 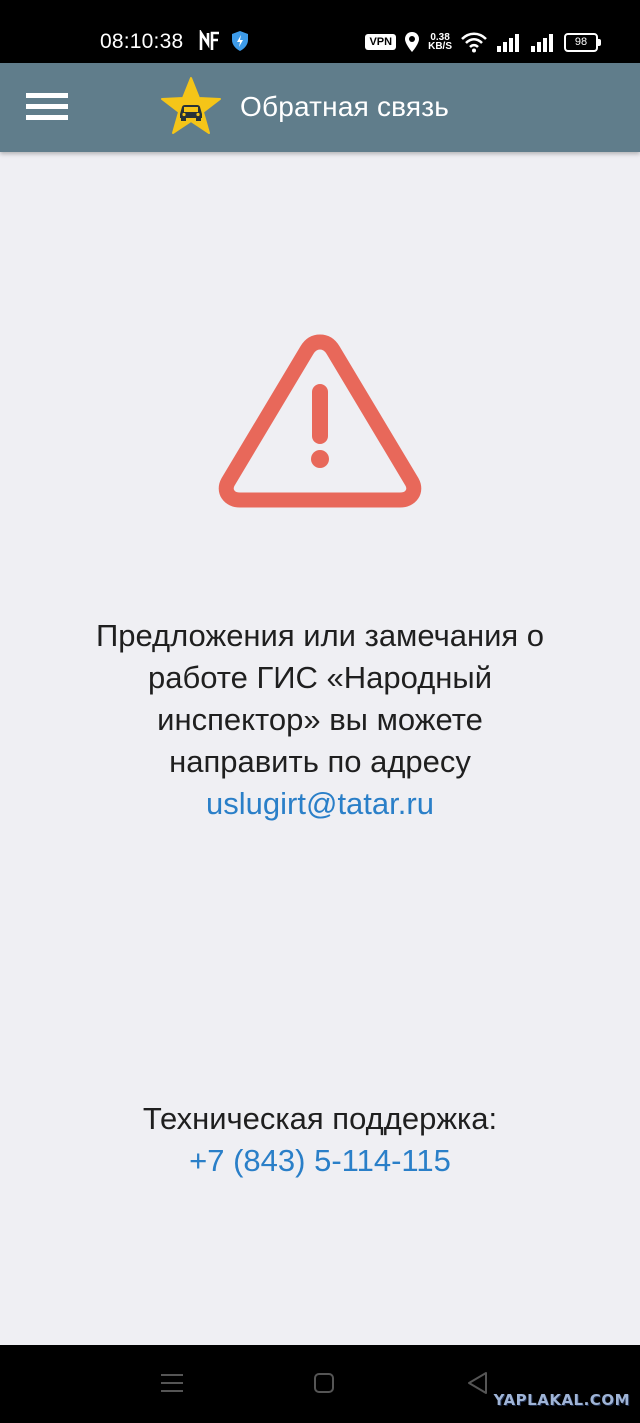 I want to click on status-bar: 08:10:38 VPN 0.38 KB/S 98, so click(x=320, y=31).